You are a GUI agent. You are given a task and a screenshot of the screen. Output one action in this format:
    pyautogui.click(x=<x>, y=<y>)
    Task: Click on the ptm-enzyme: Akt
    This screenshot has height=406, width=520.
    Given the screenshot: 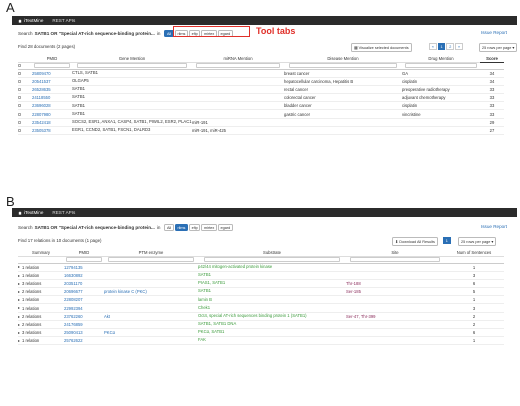 What is the action you would take?
    pyautogui.click(x=151, y=316)
    